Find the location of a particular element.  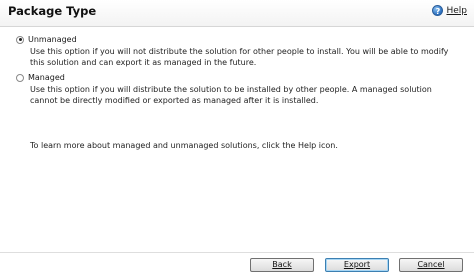

dialog-header: Package Type ? Help is located at coordinates (237, 13).